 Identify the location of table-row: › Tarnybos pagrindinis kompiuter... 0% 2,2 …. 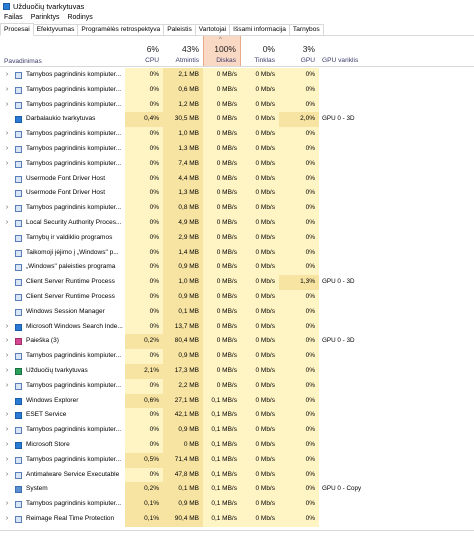
(237, 386).